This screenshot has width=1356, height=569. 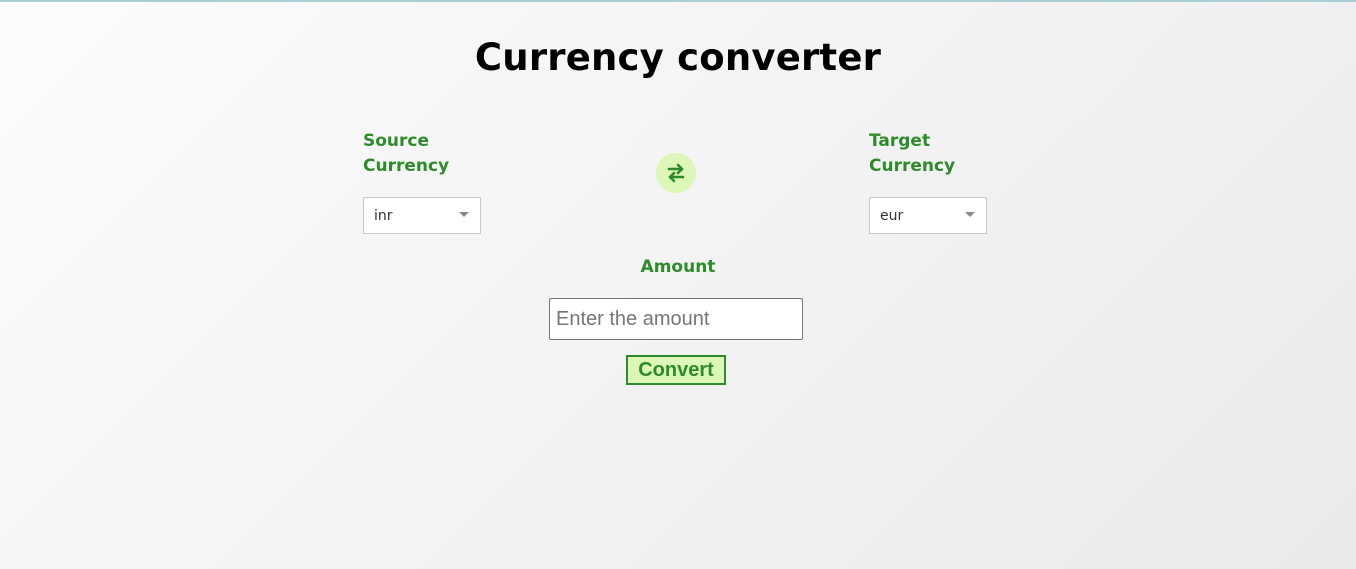 What do you see at coordinates (928, 215) in the screenshot?
I see `target-currency-select: eur` at bounding box center [928, 215].